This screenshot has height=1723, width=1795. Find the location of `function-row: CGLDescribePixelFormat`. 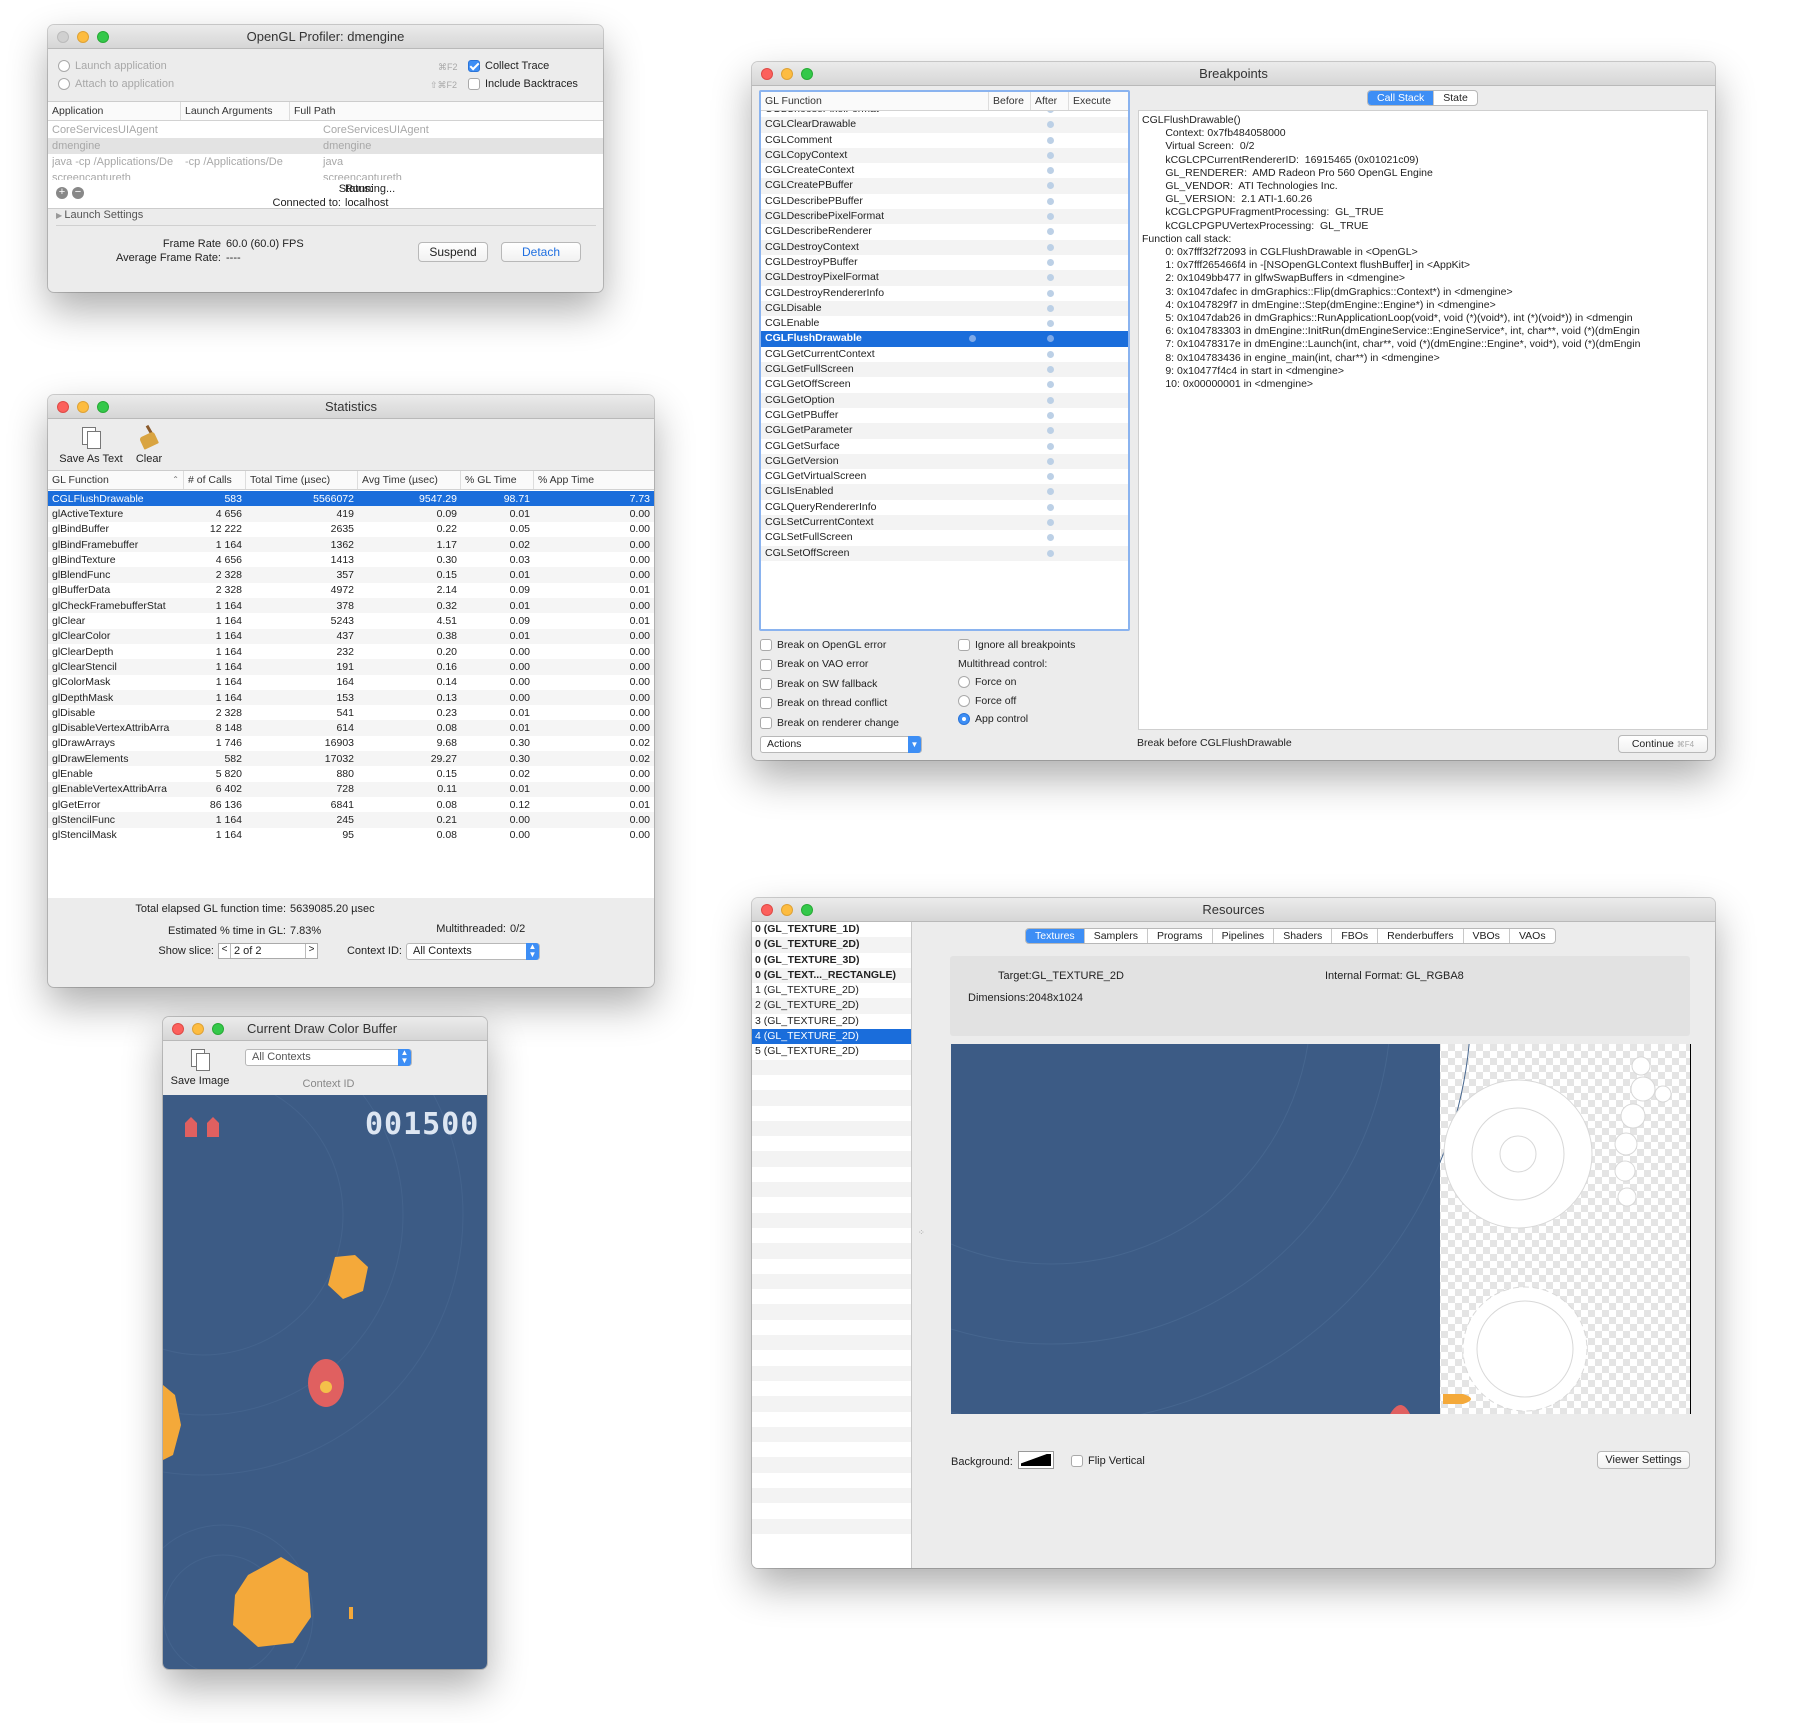

function-row: CGLDescribePixelFormat is located at coordinates (944, 217).